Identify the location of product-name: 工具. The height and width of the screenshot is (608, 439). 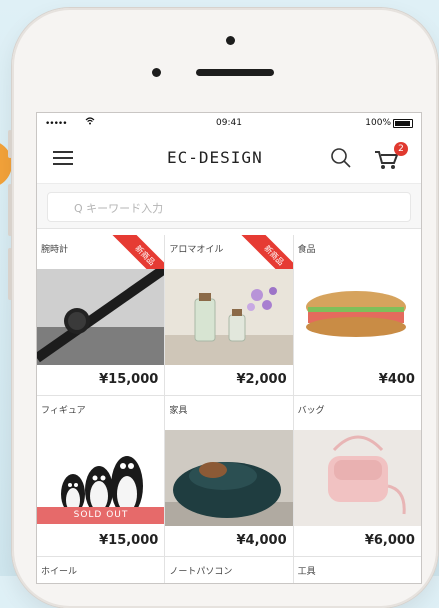
(306, 572).